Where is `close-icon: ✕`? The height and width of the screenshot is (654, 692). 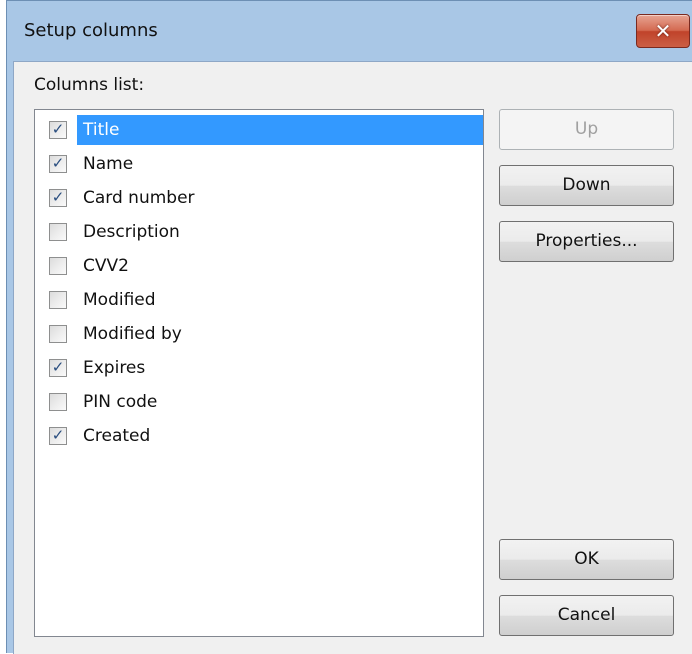
close-icon: ✕ is located at coordinates (663, 31).